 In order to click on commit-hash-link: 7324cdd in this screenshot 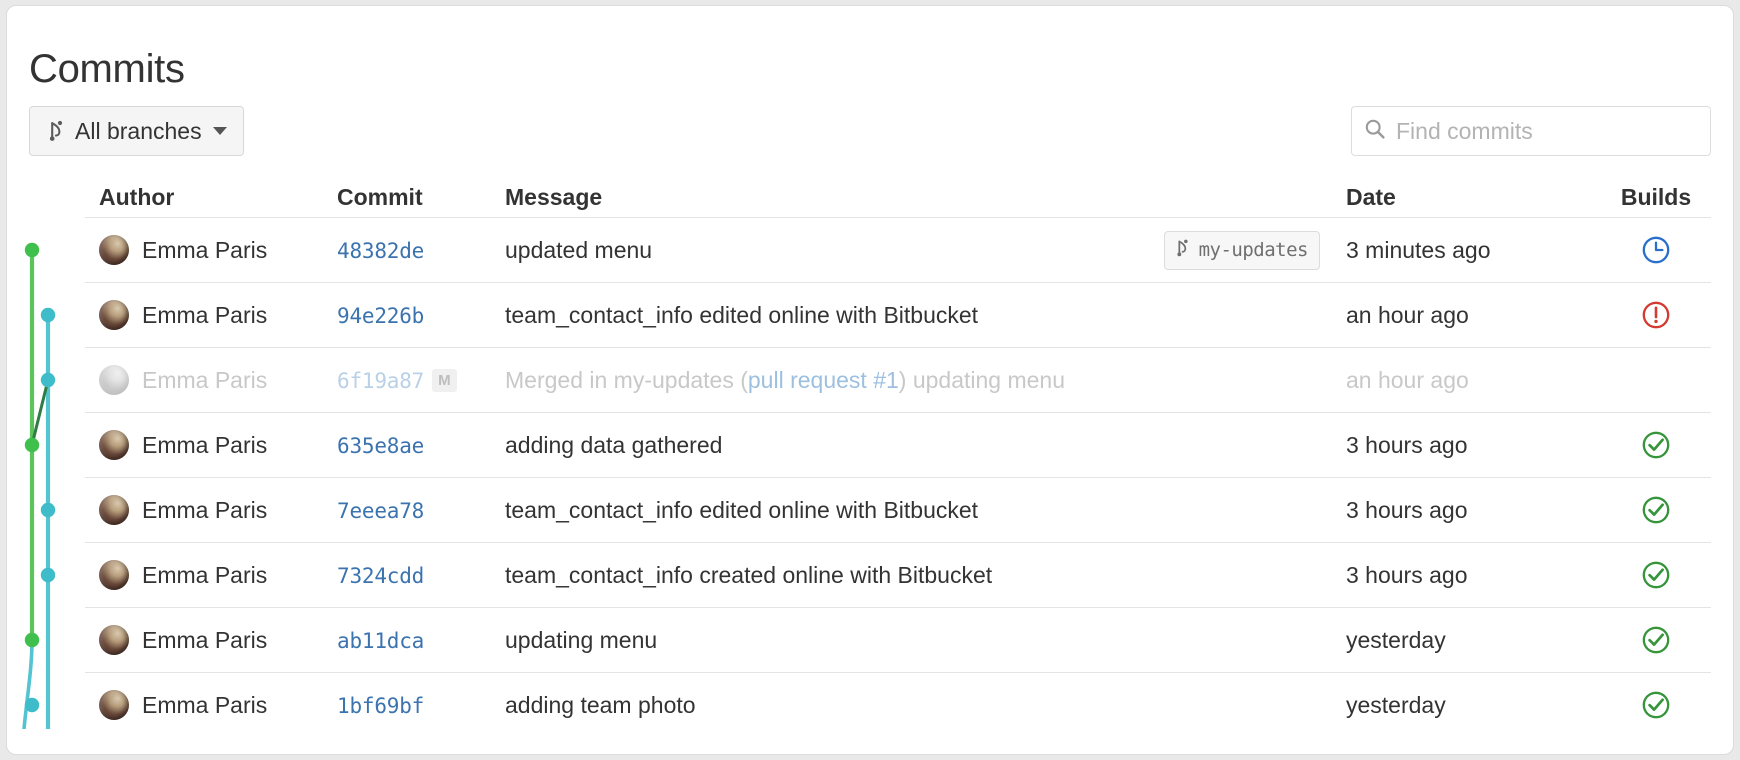, I will do `click(380, 576)`.